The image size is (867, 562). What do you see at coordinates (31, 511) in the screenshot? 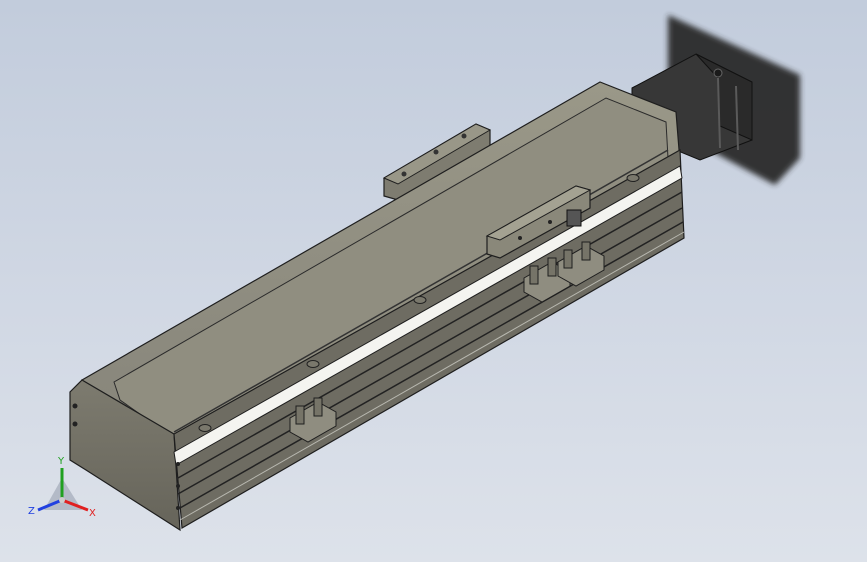
I see `triad-z-label: Z` at bounding box center [31, 511].